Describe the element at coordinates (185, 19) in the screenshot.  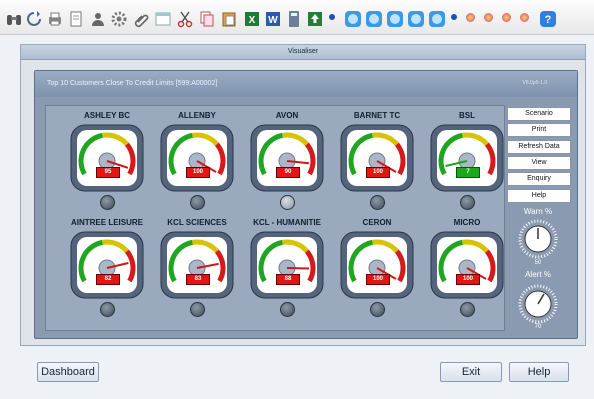
I see `cut-icon` at that location.